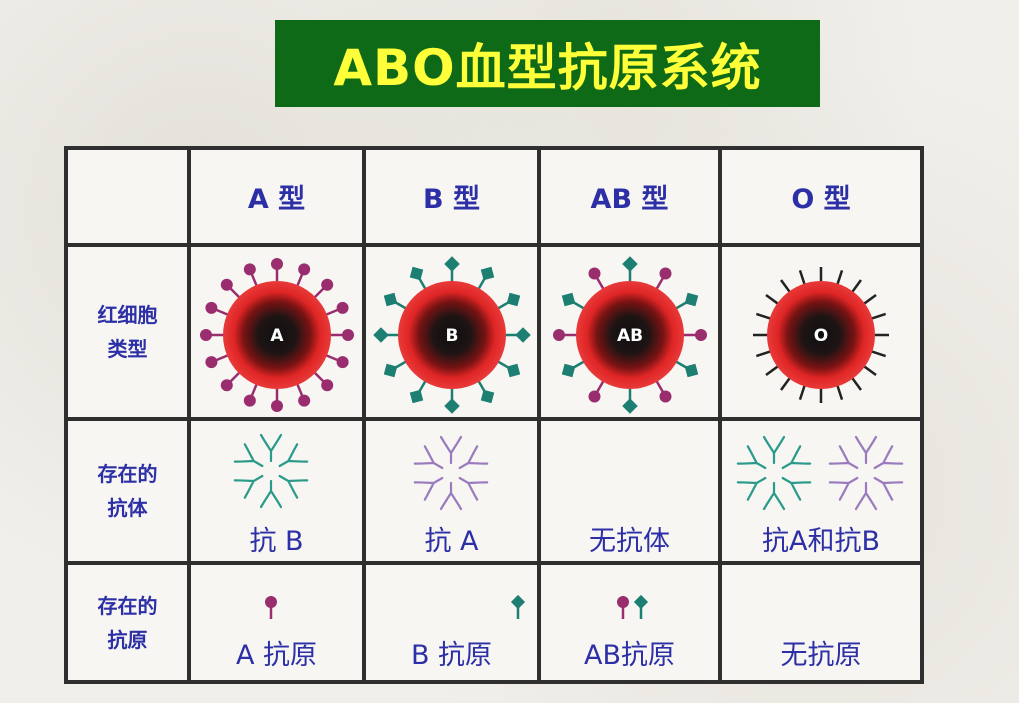 This screenshot has height=703, width=1019. Describe the element at coordinates (127, 474) in the screenshot. I see `row-header-antibody-line1: 存在的` at that location.